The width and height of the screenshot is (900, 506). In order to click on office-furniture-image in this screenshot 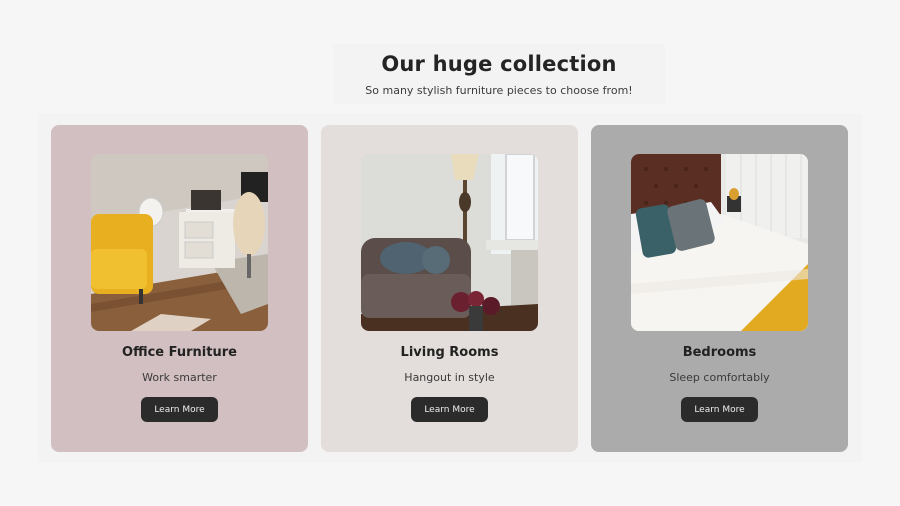, I will do `click(179, 242)`.